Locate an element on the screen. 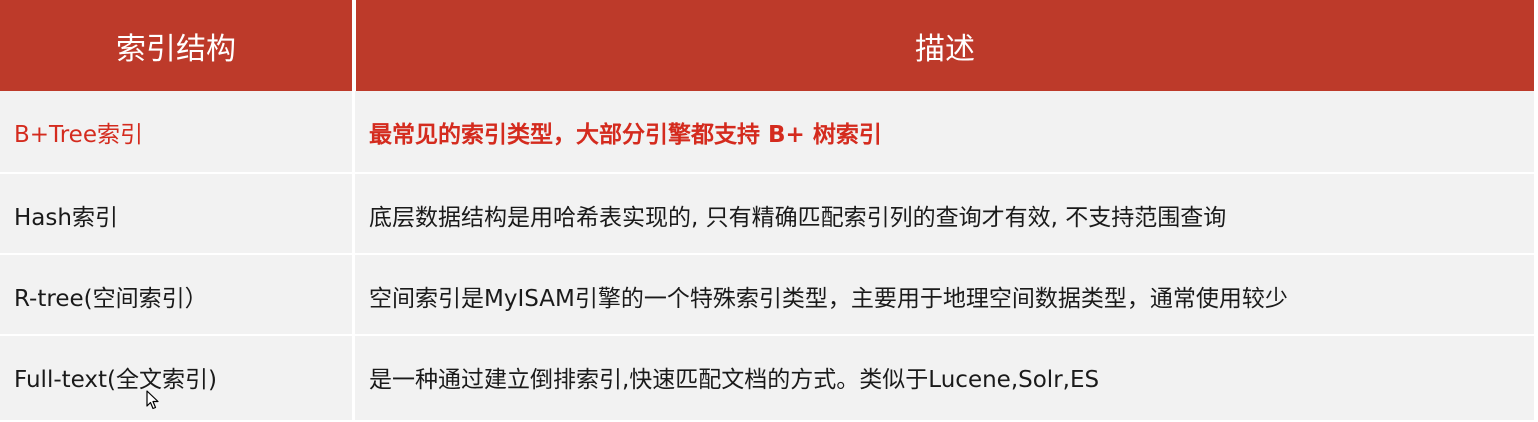 This screenshot has width=1538, height=422. row-description: 底层数据结构是用哈希表实现的, 只有精确匹配索引列的查询才有效, 不支持范围查询 is located at coordinates (798, 217).